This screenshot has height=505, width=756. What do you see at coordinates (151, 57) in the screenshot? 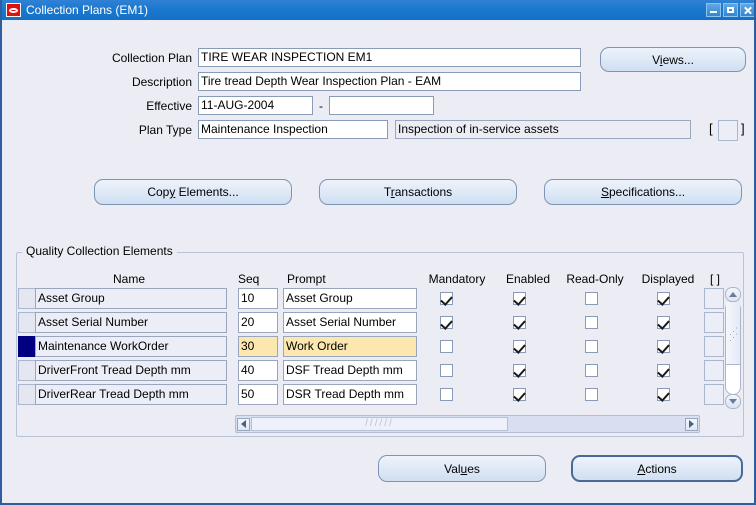
I see `collection-plan-label: Collection Plan` at bounding box center [151, 57].